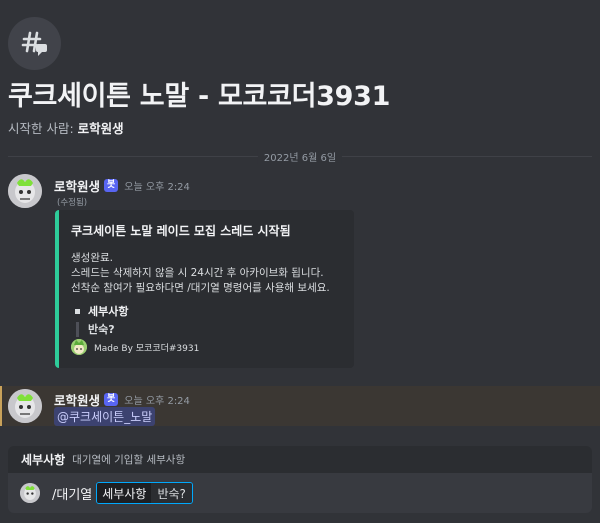 The width and height of the screenshot is (600, 523). I want to click on bullet-icon, so click(77, 311).